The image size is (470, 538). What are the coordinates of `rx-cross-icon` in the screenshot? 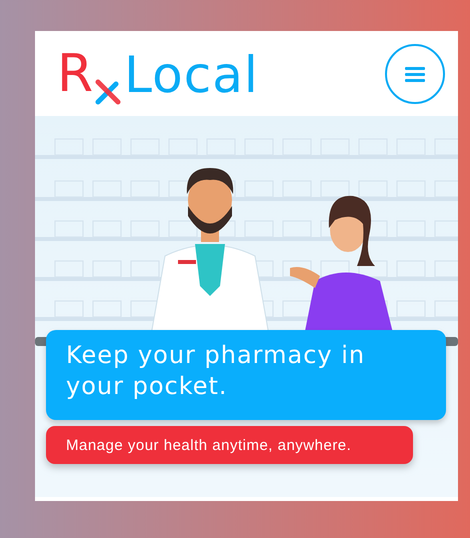 It's located at (108, 92).